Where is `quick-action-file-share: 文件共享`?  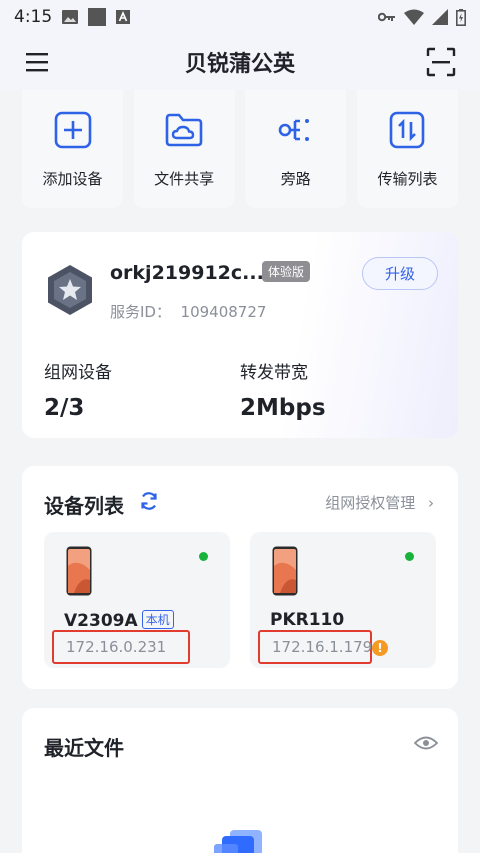 quick-action-file-share: 文件共享 is located at coordinates (184, 149).